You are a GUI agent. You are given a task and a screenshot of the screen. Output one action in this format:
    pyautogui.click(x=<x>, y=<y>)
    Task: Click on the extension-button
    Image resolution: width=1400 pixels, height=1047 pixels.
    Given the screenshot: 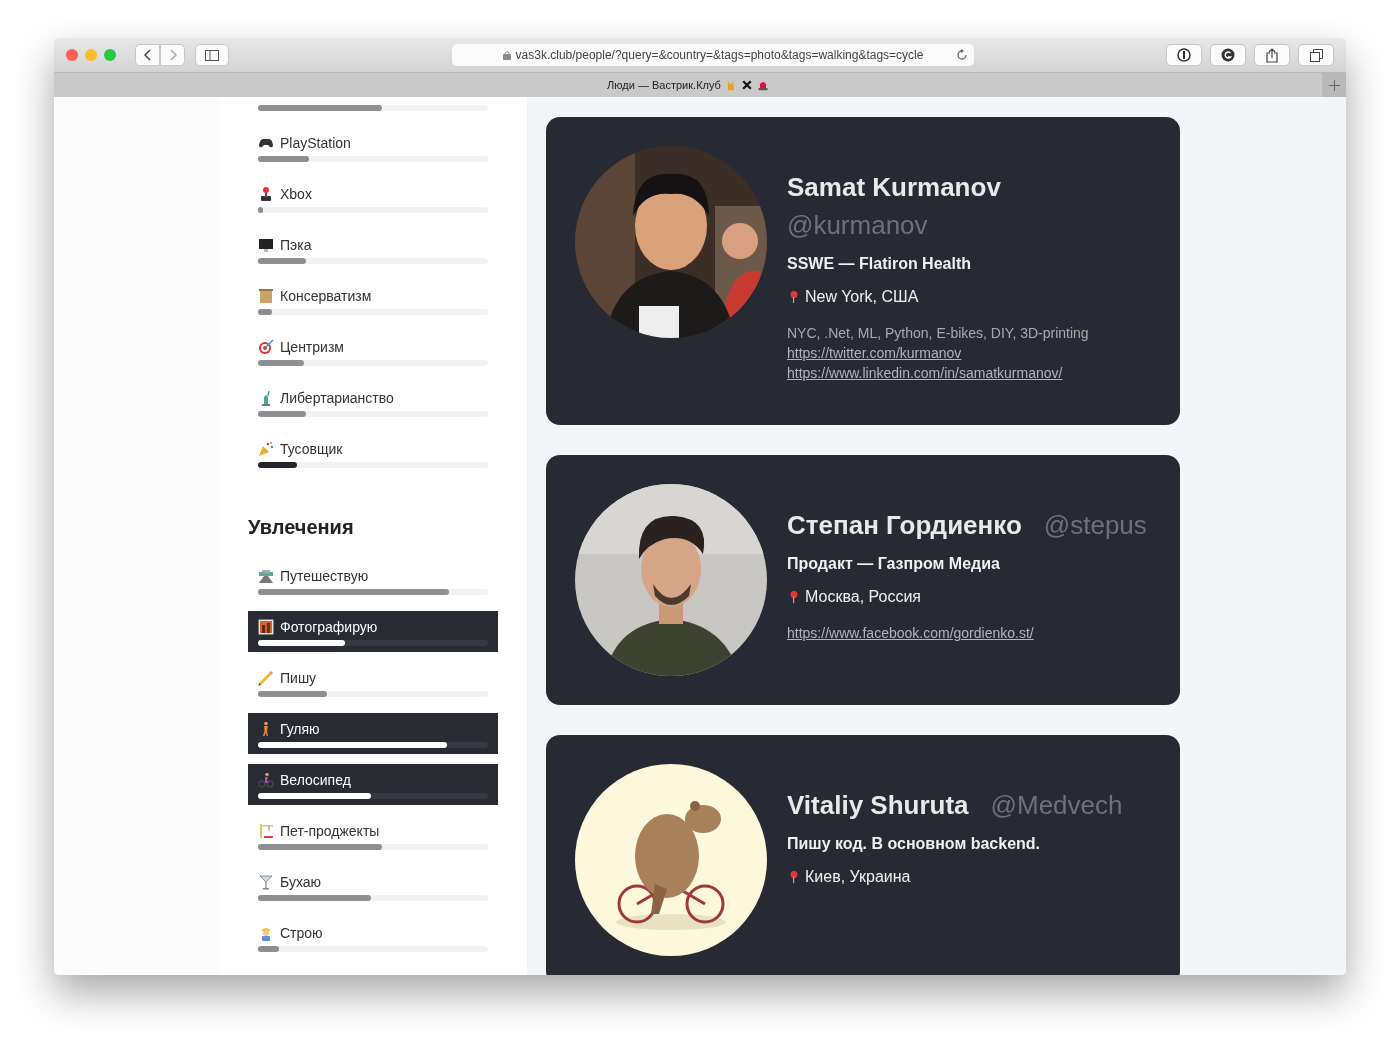 What is the action you would take?
    pyautogui.click(x=1228, y=55)
    